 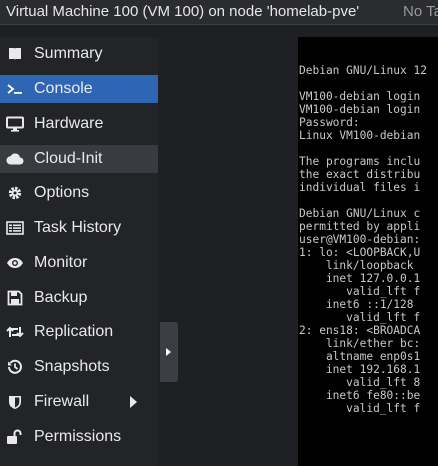 What do you see at coordinates (15, 54) in the screenshot?
I see `book-icon` at bounding box center [15, 54].